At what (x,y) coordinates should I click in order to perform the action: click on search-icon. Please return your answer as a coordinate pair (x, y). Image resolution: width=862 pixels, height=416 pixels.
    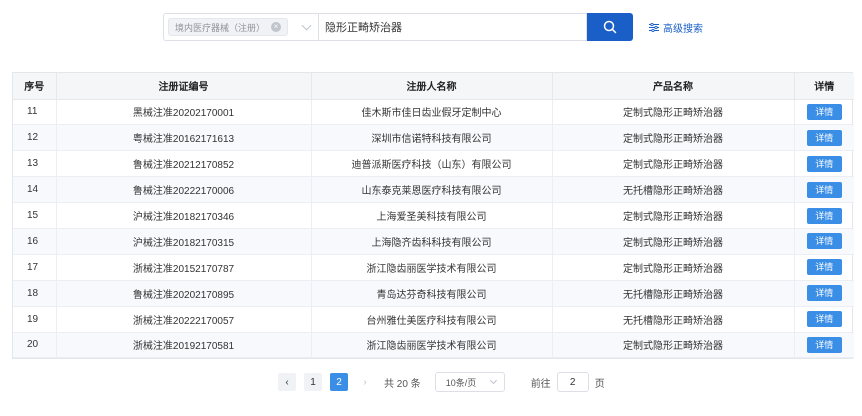
    Looking at the image, I should click on (610, 27).